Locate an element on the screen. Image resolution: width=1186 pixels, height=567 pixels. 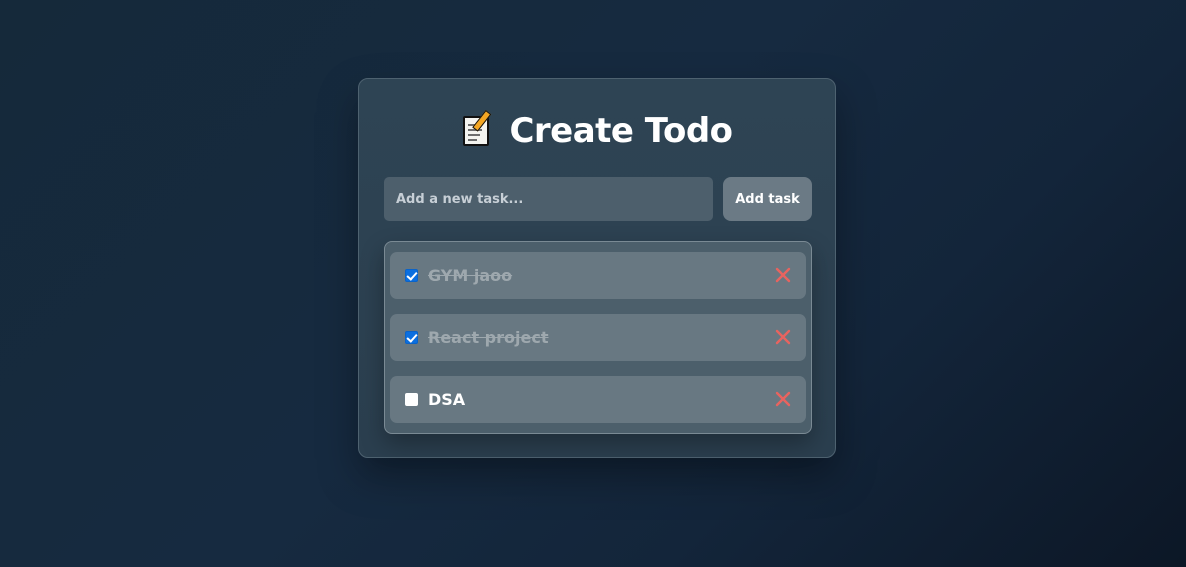
todo-text: React project is located at coordinates (488, 337).